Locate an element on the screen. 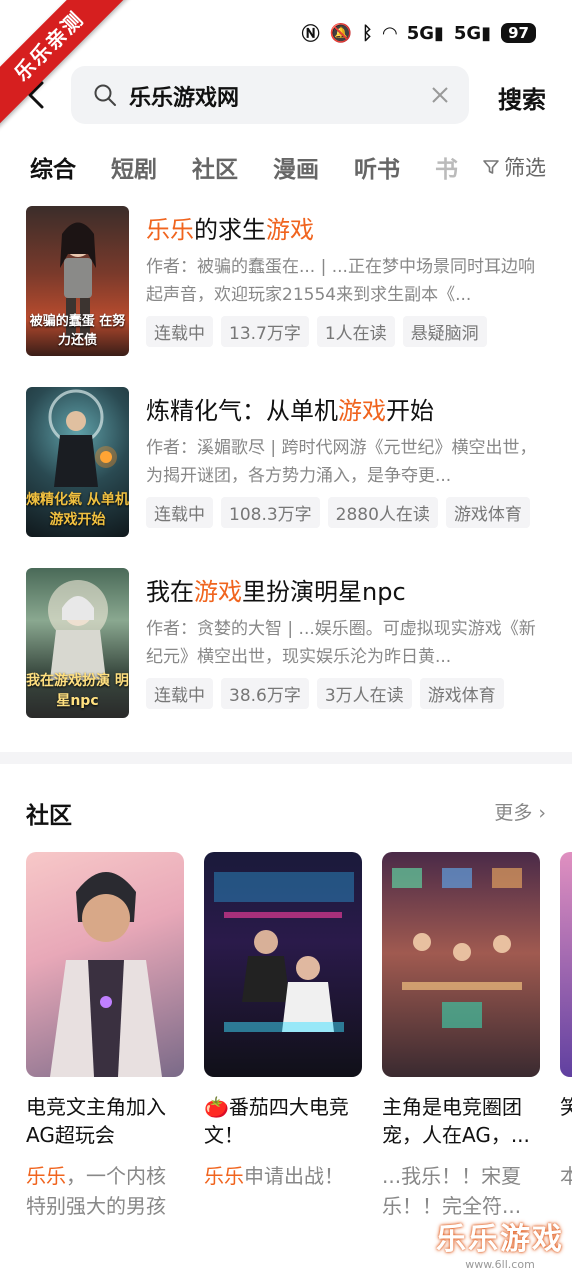 The image size is (572, 1279). book-title: 炼精化气：从单机游戏开始 is located at coordinates (290, 408).